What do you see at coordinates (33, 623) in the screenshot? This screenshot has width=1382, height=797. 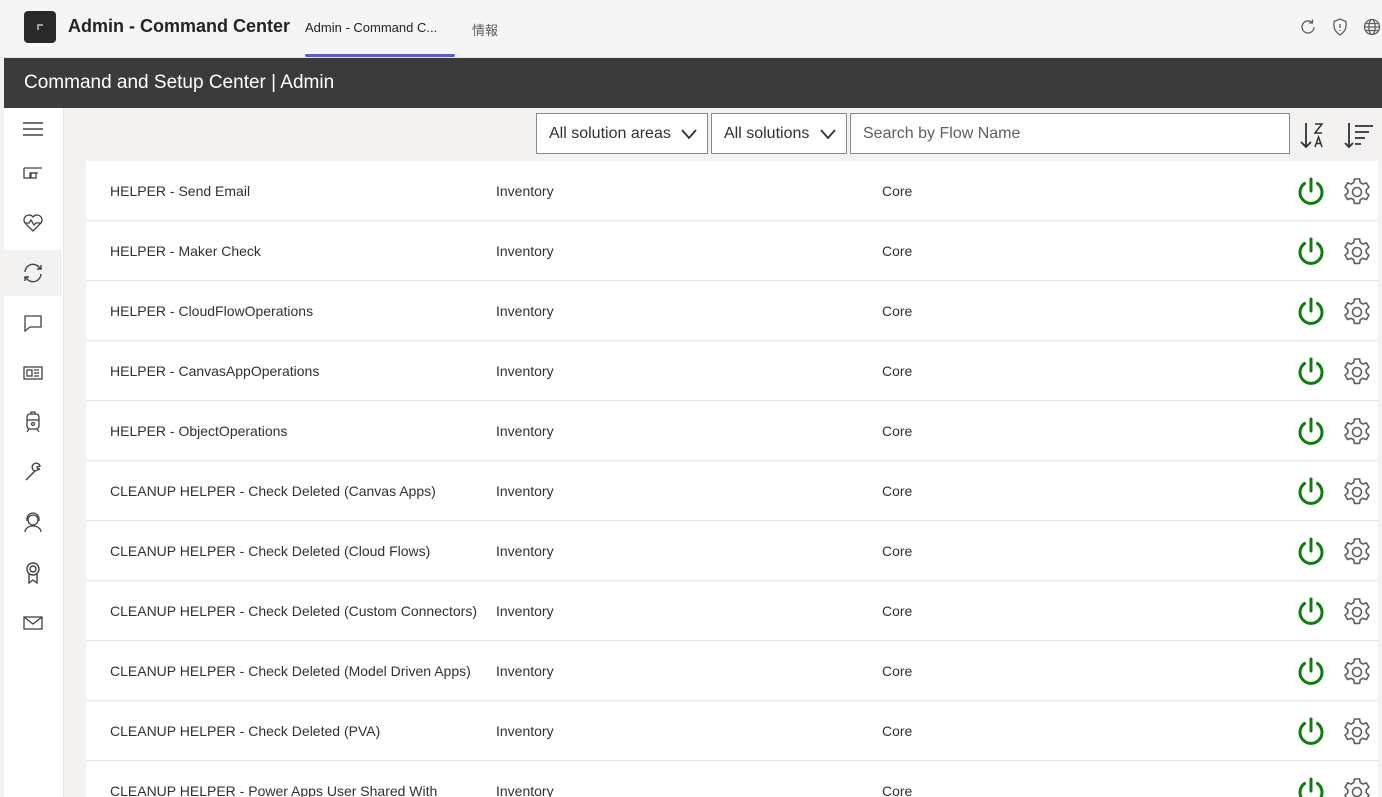 I see `mail-icon` at bounding box center [33, 623].